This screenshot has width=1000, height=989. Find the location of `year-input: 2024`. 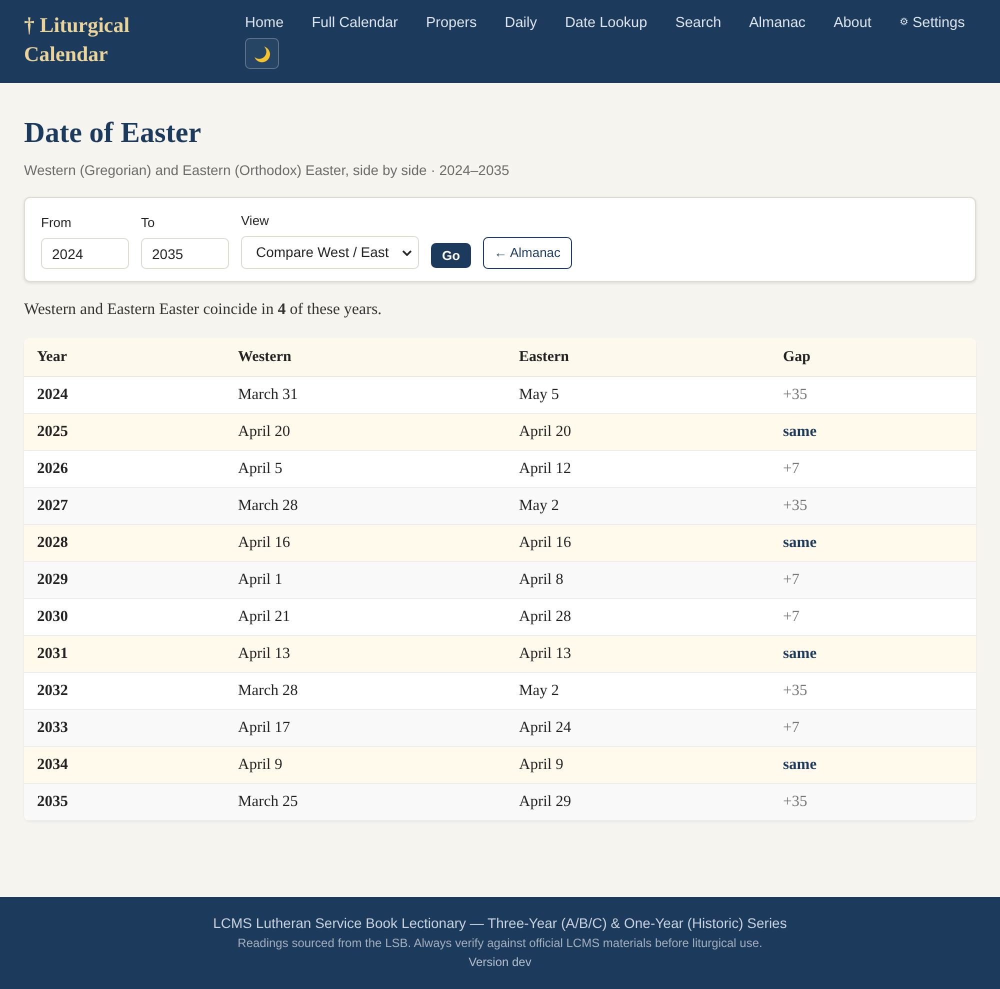

year-input: 2024 is located at coordinates (85, 253).